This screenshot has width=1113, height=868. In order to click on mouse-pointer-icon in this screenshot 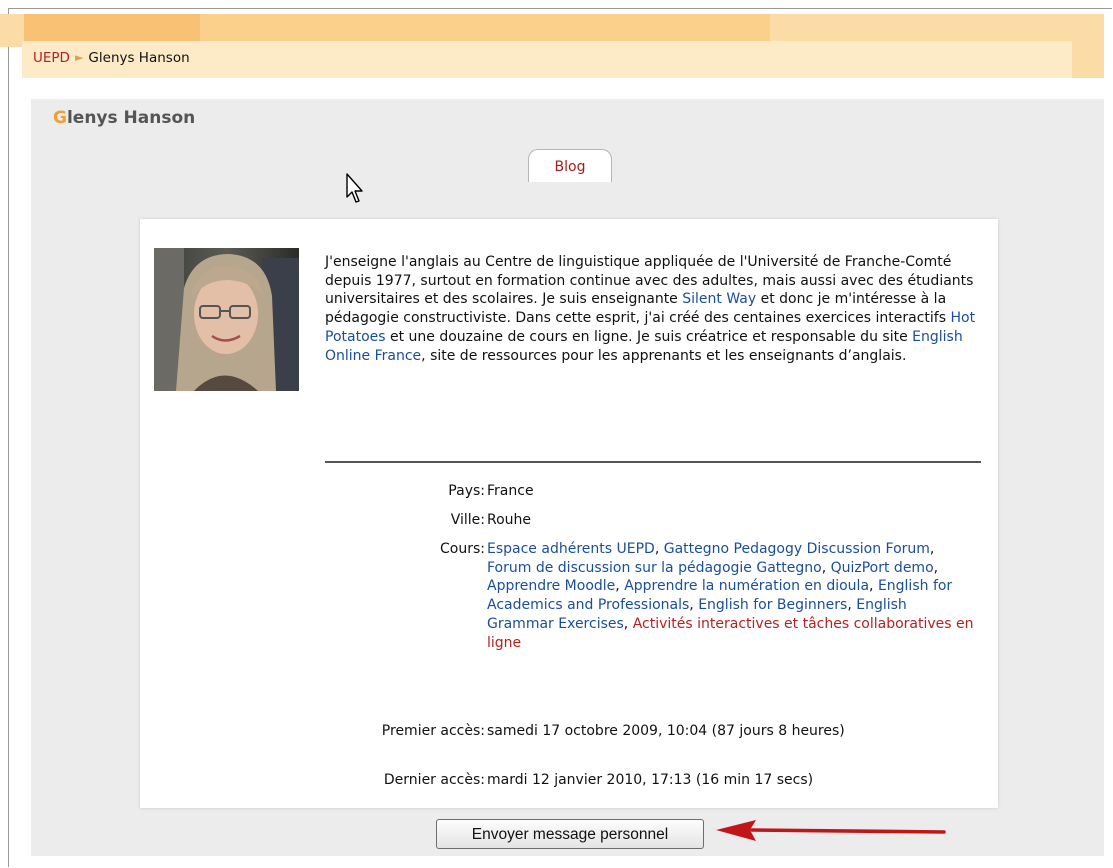, I will do `click(354, 188)`.